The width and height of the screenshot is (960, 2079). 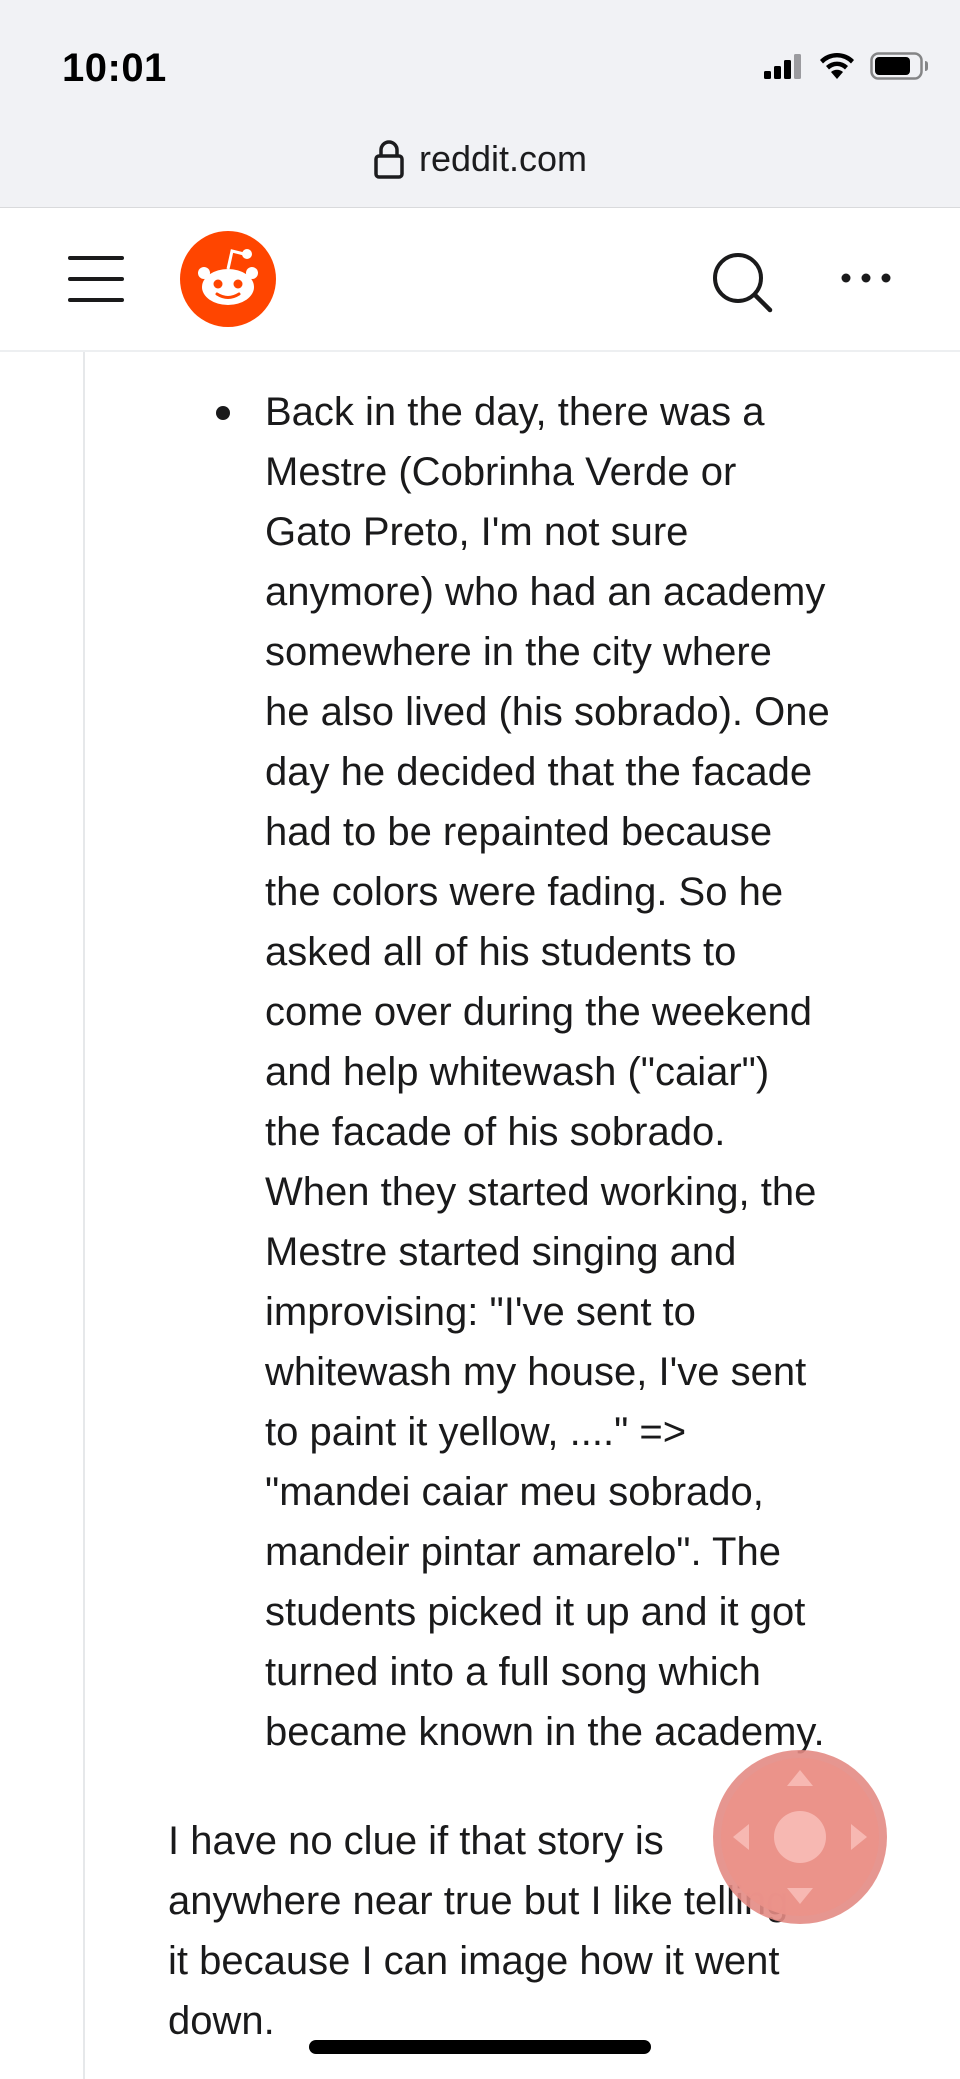 I want to click on address-bar: reddit.com, so click(x=480, y=159).